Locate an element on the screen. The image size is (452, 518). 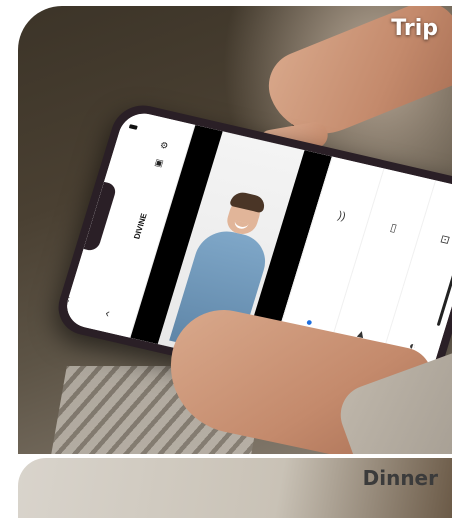
card-title: Dinner is located at coordinates (400, 478).